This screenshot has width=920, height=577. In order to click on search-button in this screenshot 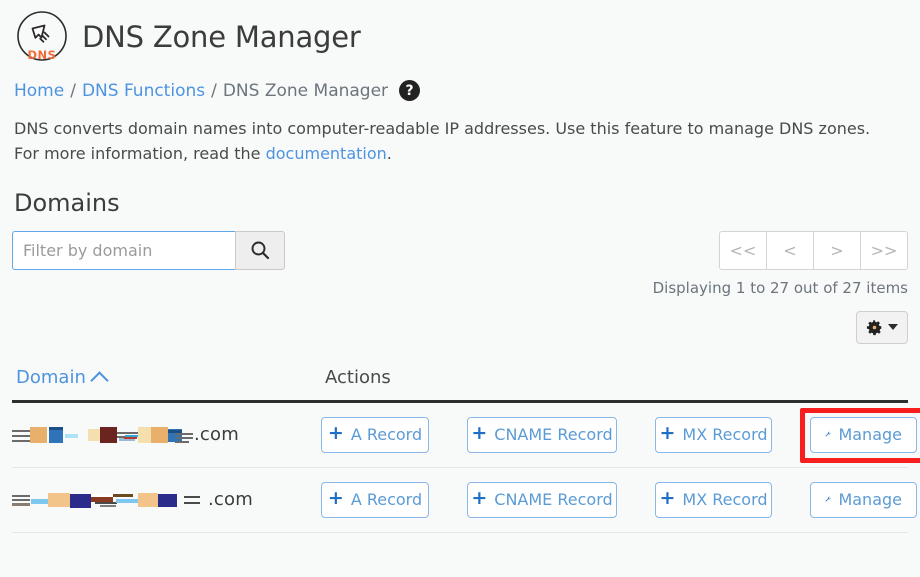, I will do `click(260, 250)`.